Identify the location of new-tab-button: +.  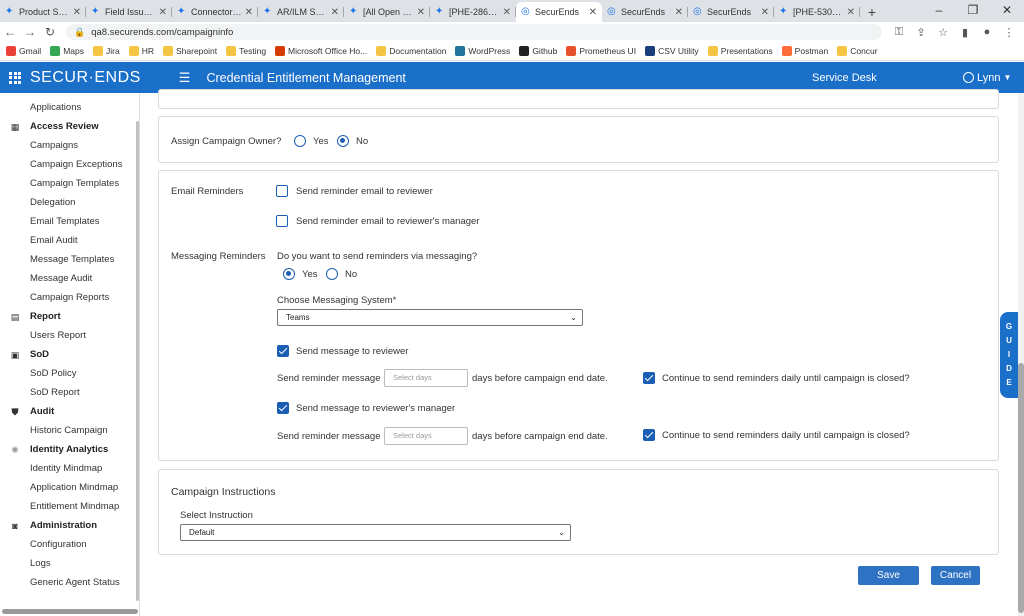
(872, 12).